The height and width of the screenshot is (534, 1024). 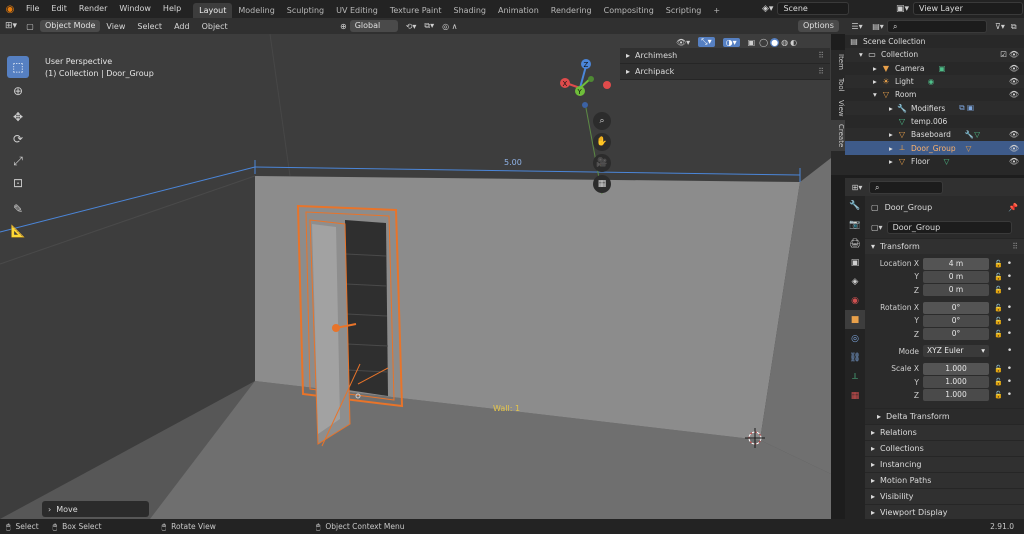 What do you see at coordinates (683, 42) in the screenshot?
I see `visibility-icon: 👁▾` at bounding box center [683, 42].